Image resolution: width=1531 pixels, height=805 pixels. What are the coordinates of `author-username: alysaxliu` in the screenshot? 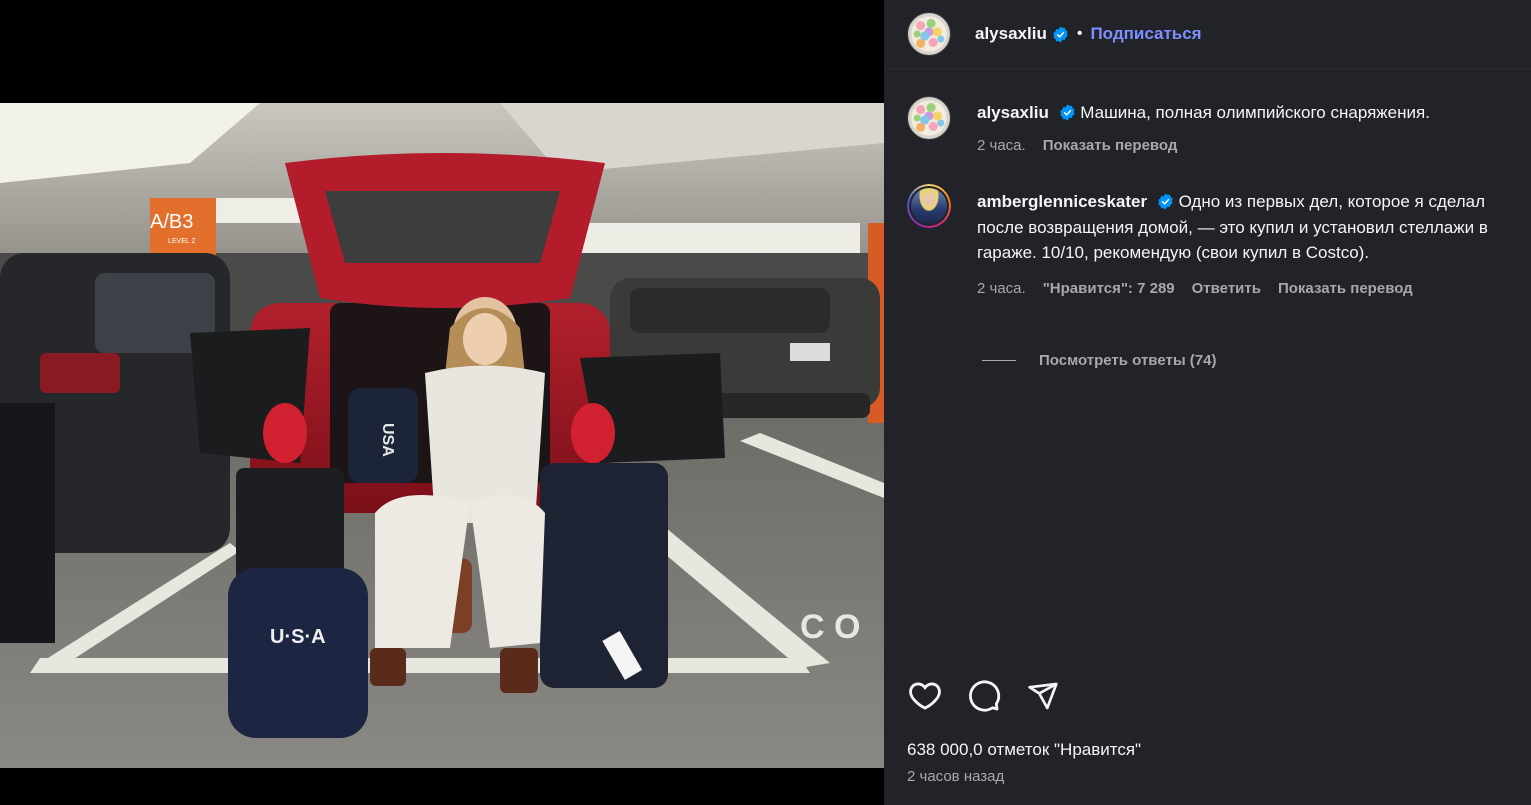 It's located at (1011, 34).